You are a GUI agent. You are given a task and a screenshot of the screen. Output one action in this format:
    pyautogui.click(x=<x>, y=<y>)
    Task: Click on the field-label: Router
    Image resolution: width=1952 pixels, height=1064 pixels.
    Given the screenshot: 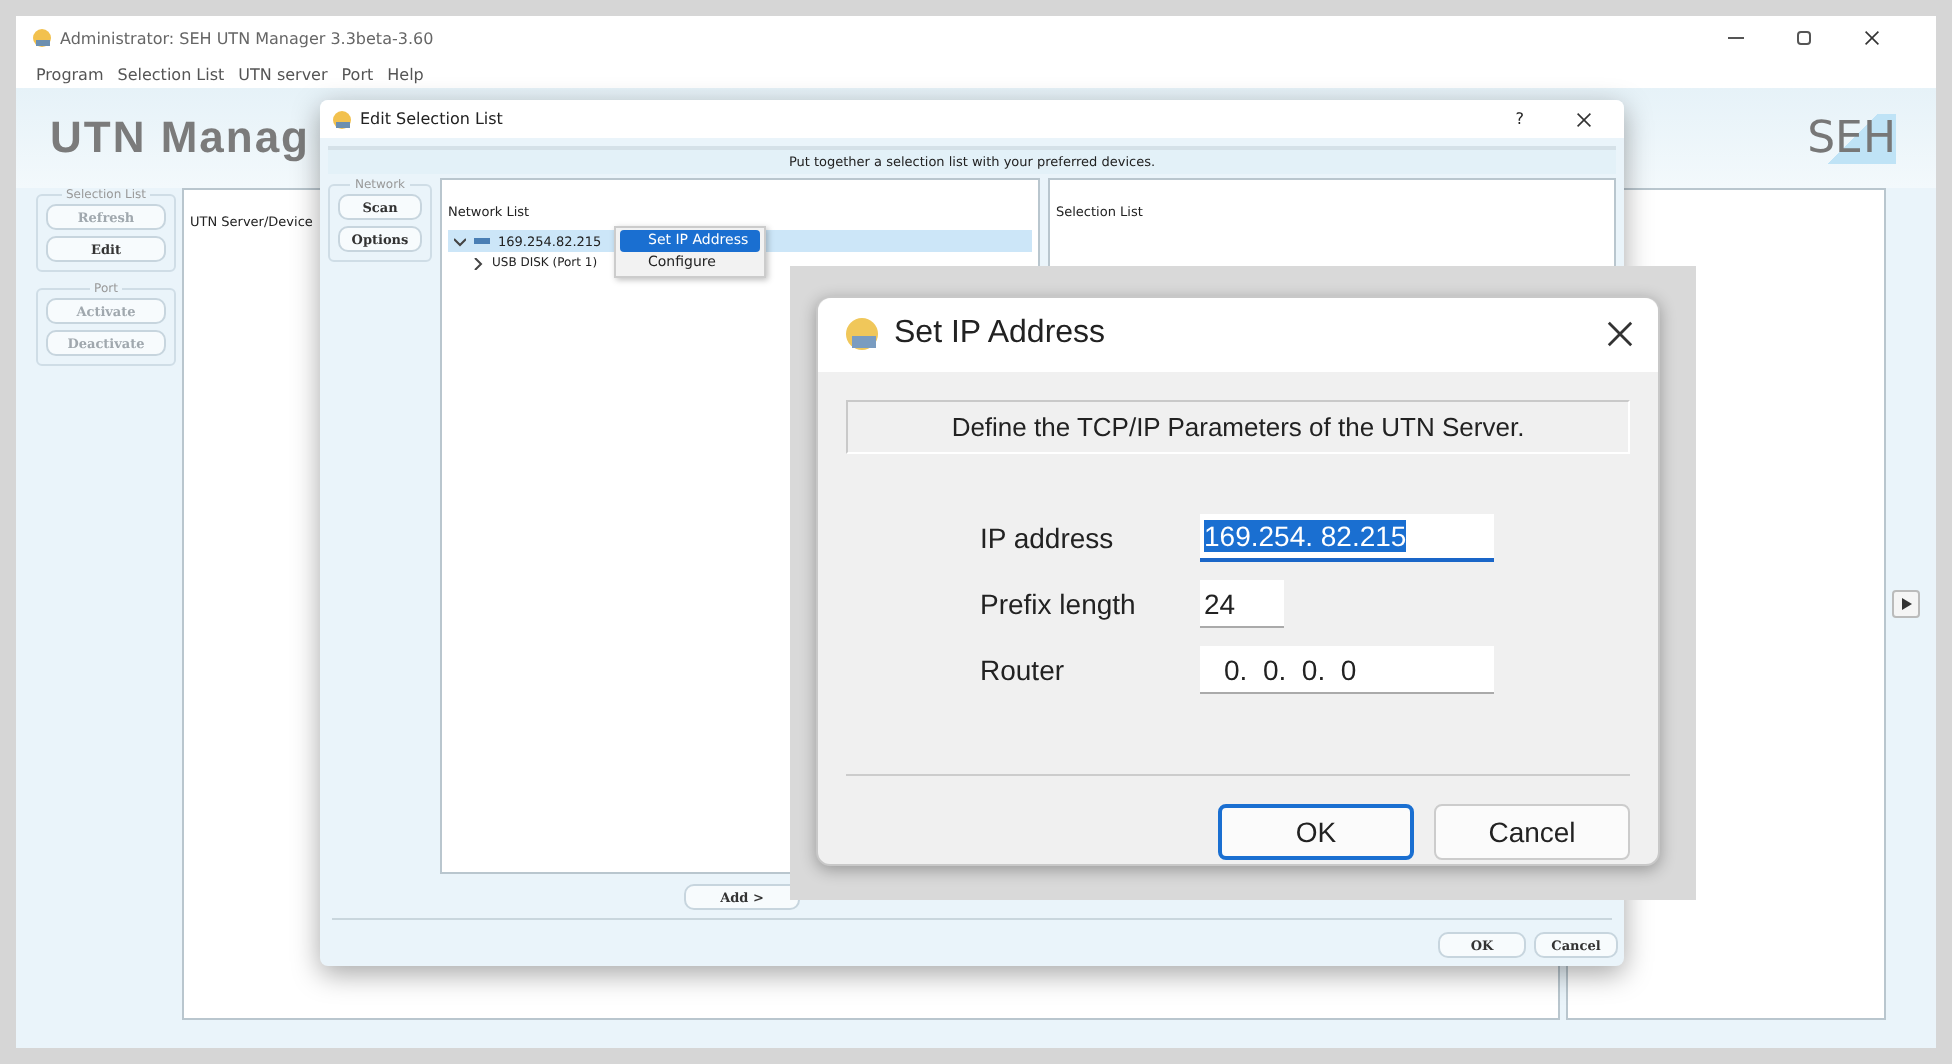 What is the action you would take?
    pyautogui.click(x=1023, y=670)
    